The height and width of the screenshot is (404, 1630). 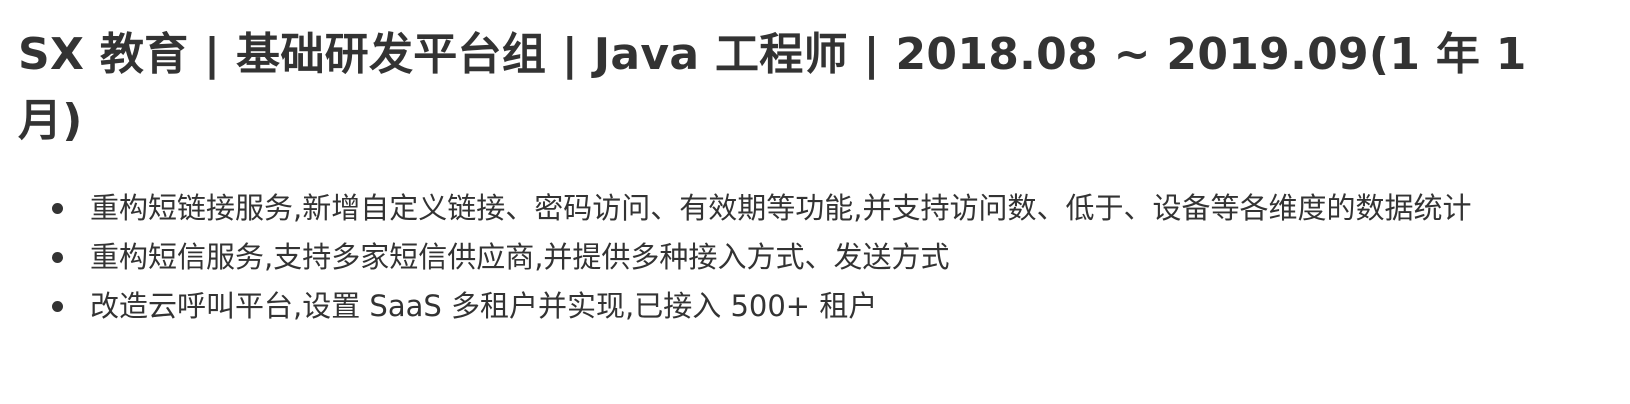 I want to click on list-item-text: 改造云呼叫平台,设置 SaaS 多租户并实现,已接入 500+ 租户, so click(x=484, y=306).